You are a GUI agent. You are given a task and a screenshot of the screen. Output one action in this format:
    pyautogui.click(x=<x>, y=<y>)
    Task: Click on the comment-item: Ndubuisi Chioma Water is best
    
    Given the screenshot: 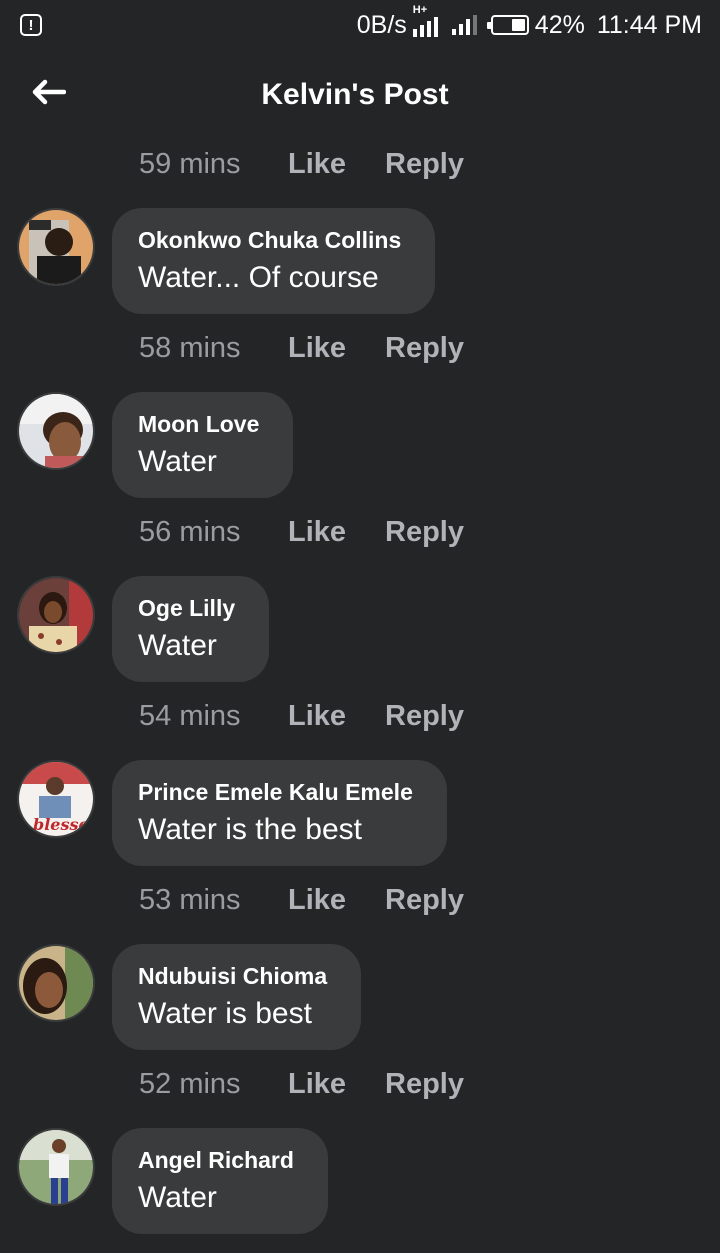 What is the action you would take?
    pyautogui.click(x=360, y=999)
    